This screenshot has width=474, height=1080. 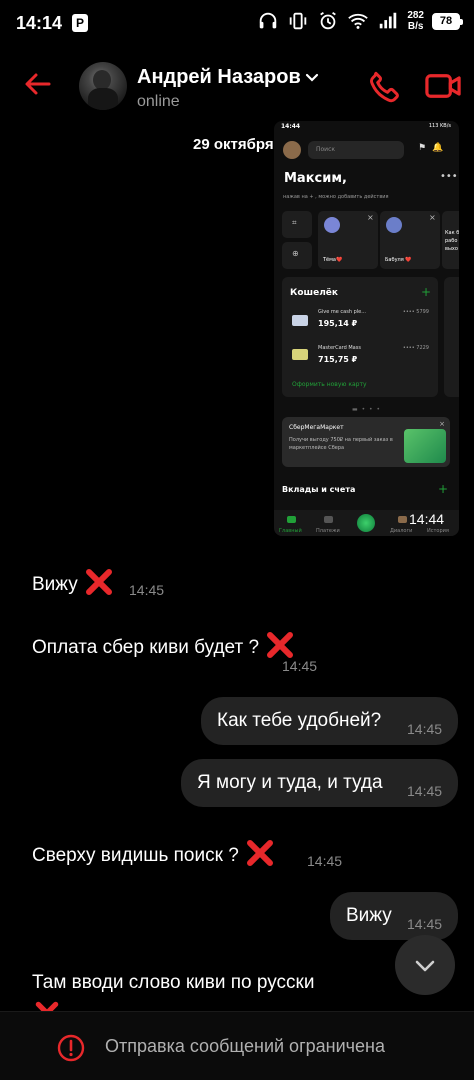 What do you see at coordinates (245, 1046) in the screenshot?
I see `restriction-text: Отправка сообщений ограничена` at bounding box center [245, 1046].